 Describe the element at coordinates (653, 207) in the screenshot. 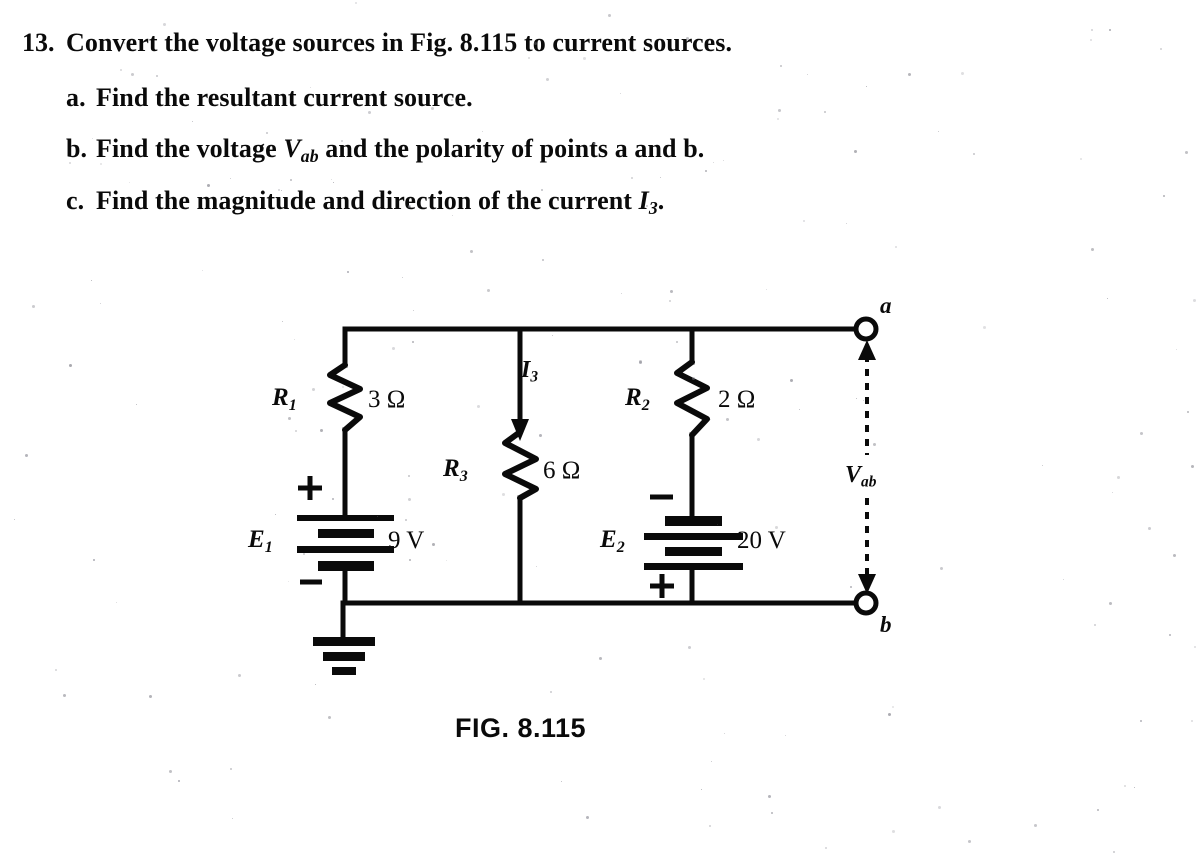

I see `problem-part-c-symbol-subscript: 3` at that location.